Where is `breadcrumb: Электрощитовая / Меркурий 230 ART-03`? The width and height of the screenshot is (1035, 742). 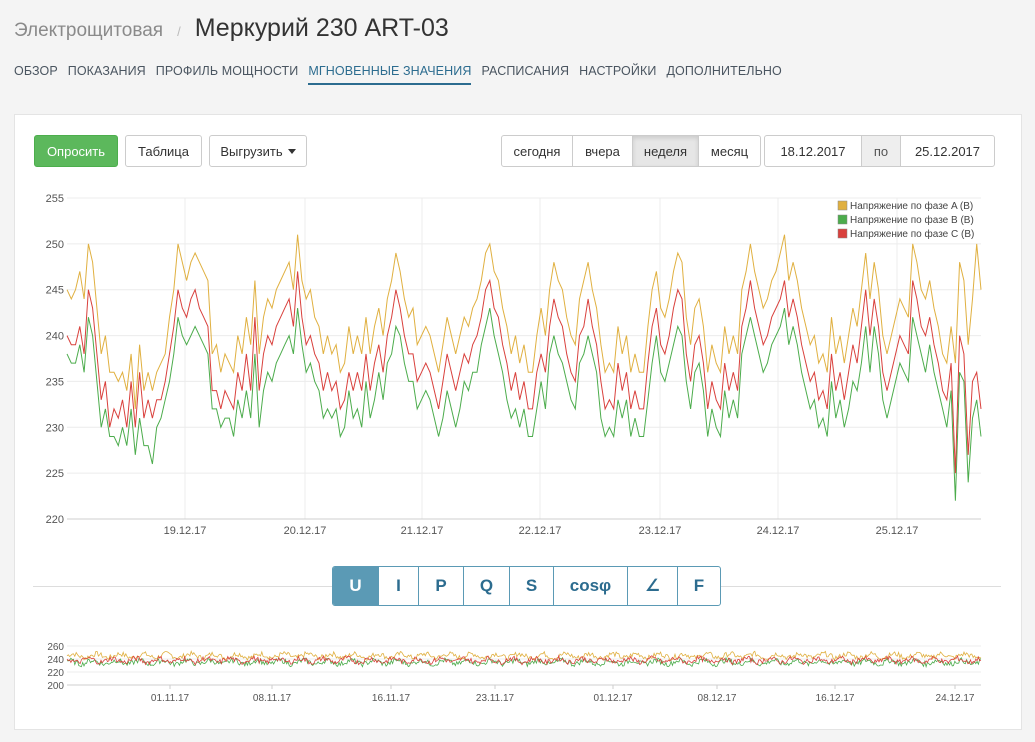 breadcrumb: Электрощитовая / Меркурий 230 ART-03 is located at coordinates (231, 29).